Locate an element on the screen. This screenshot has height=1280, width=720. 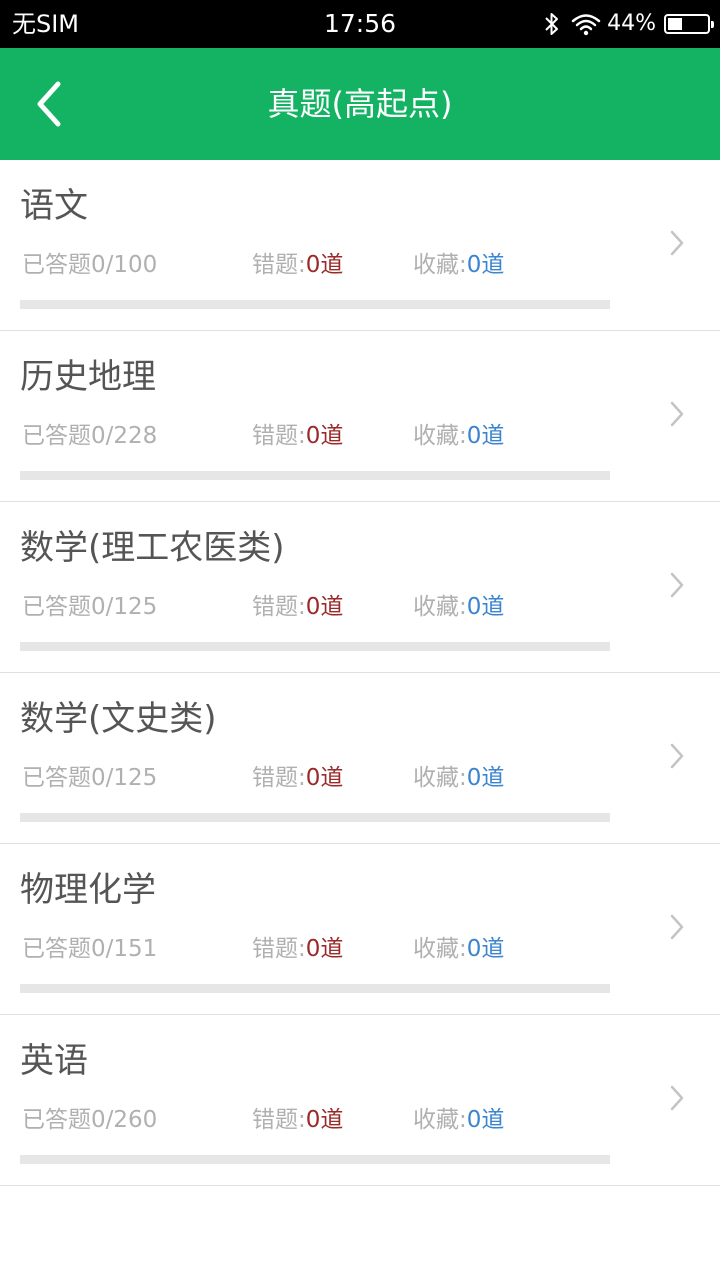
battery-percent: 44% is located at coordinates (631, 23).